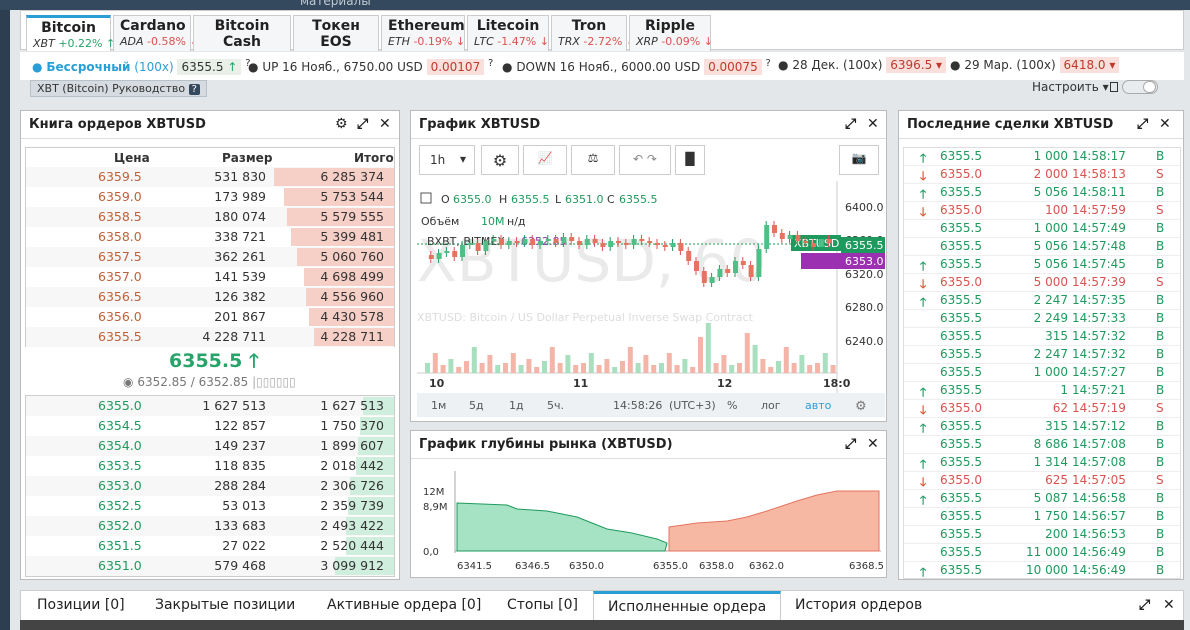 This screenshot has width=1190, height=630. What do you see at coordinates (1140, 87) in the screenshot?
I see `theme-toggle` at bounding box center [1140, 87].